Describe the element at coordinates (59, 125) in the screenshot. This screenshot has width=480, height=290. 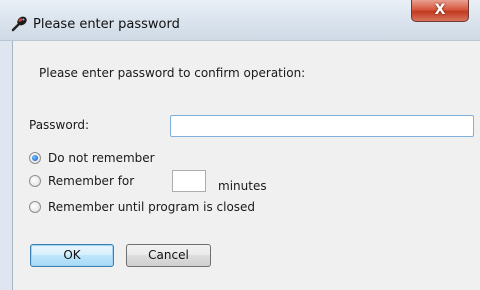
I see `password-label: Password:` at that location.